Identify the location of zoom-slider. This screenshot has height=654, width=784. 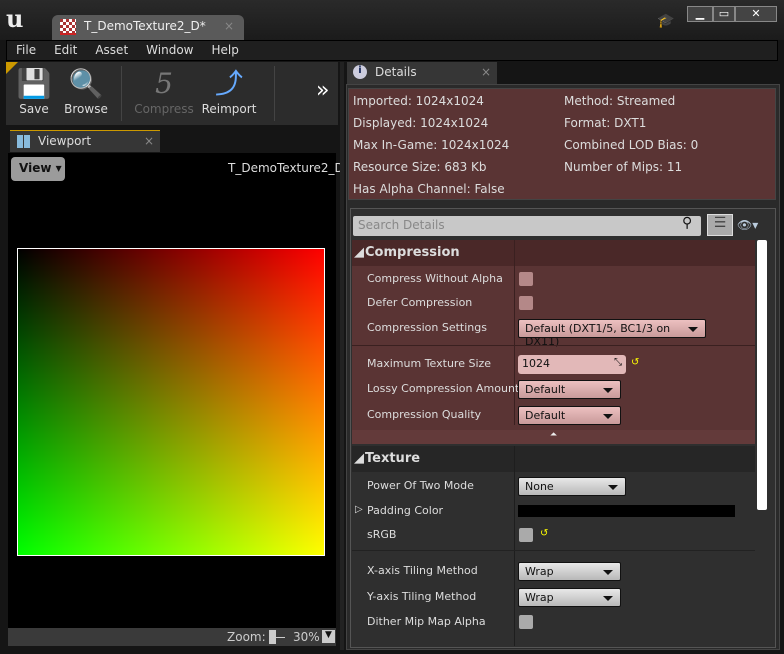
(272, 637).